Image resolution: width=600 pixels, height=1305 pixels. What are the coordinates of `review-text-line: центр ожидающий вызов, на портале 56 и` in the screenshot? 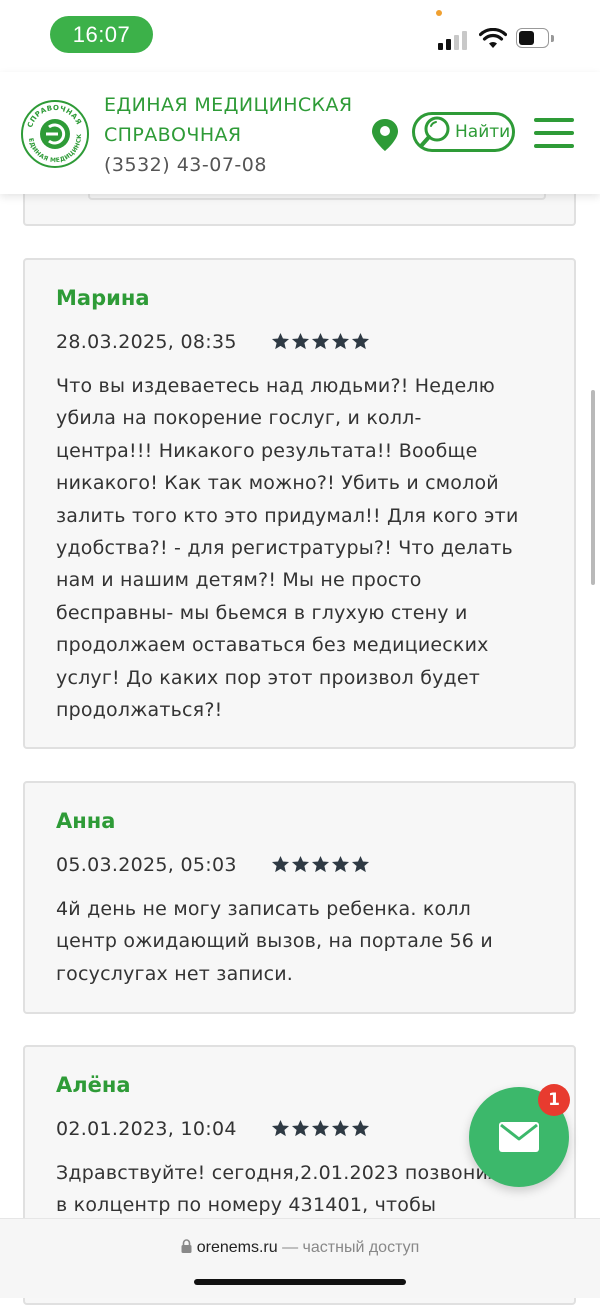 It's located at (274, 941).